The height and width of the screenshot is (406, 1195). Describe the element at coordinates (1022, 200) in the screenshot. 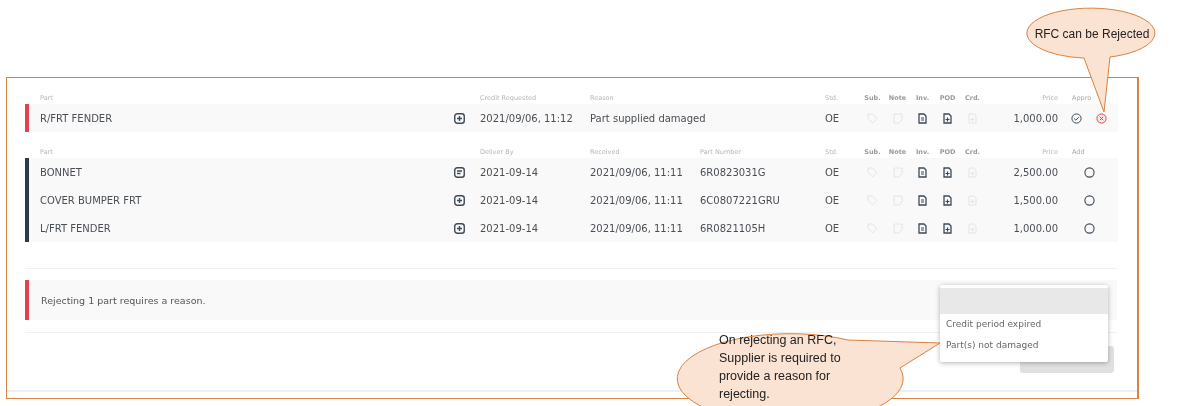

I see `price: 1,500.00` at that location.